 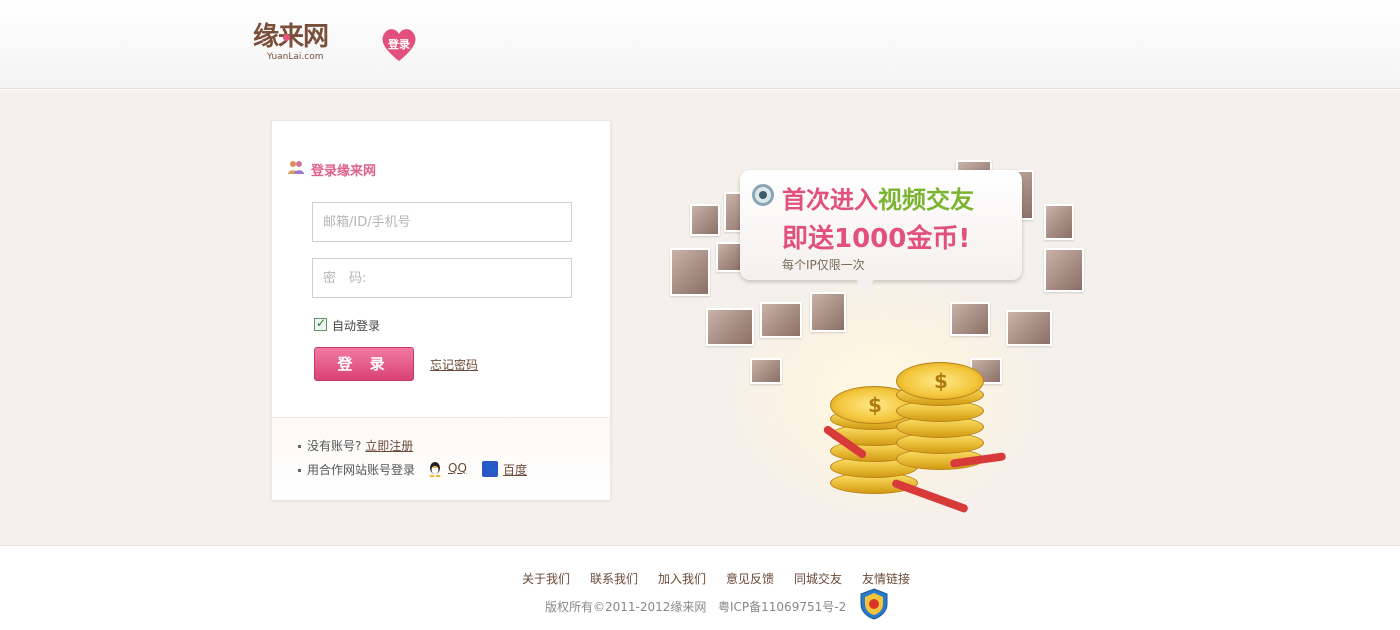 What do you see at coordinates (886, 579) in the screenshot?
I see `footer-link-friend-links: 友情链接` at bounding box center [886, 579].